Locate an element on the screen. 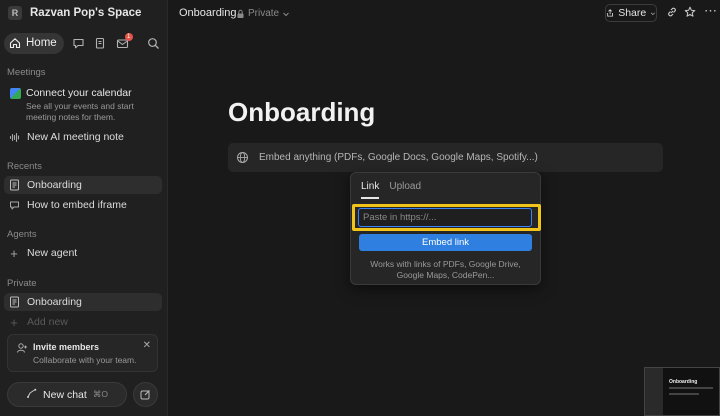  edit-icon is located at coordinates (145, 395).